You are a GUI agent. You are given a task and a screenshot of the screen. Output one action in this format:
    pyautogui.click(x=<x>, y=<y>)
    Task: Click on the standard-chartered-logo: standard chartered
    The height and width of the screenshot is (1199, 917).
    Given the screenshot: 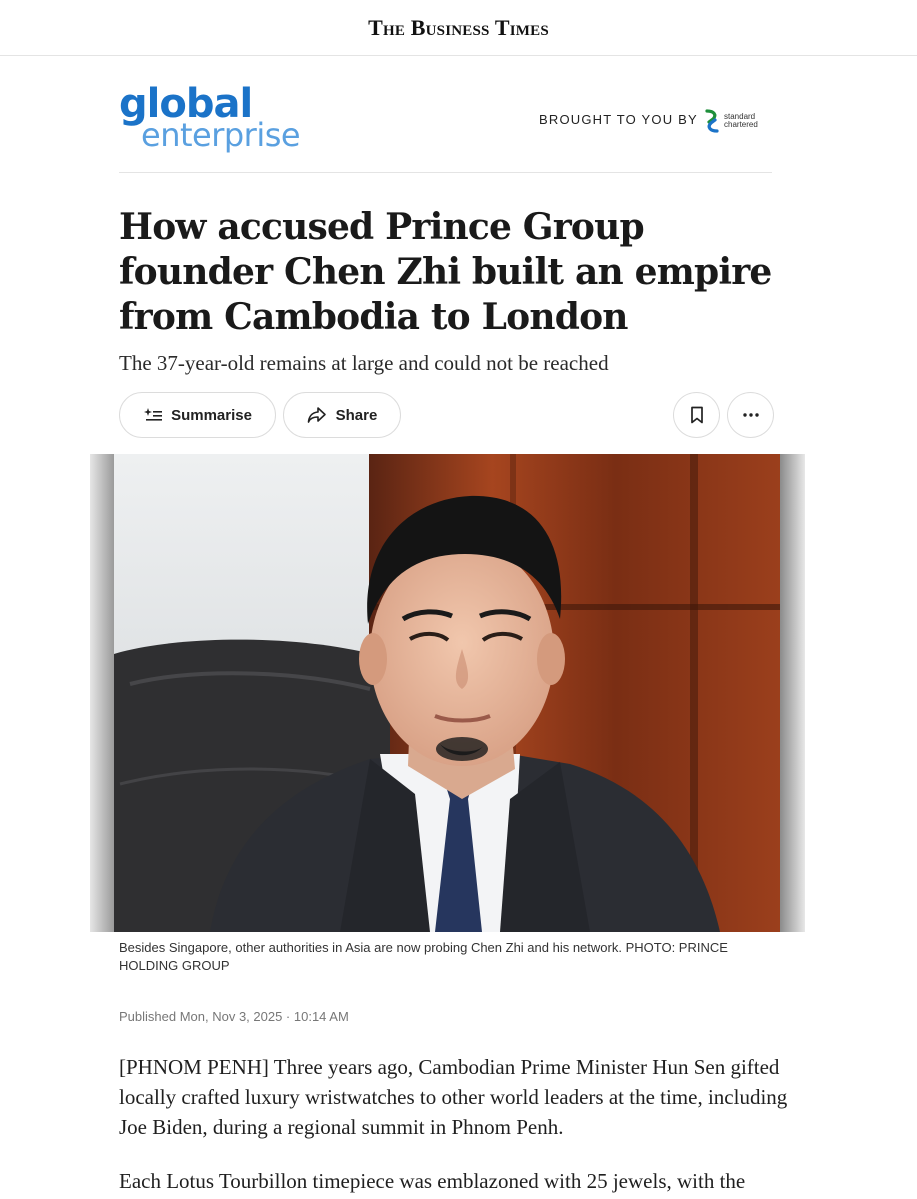 What is the action you would take?
    pyautogui.click(x=735, y=121)
    